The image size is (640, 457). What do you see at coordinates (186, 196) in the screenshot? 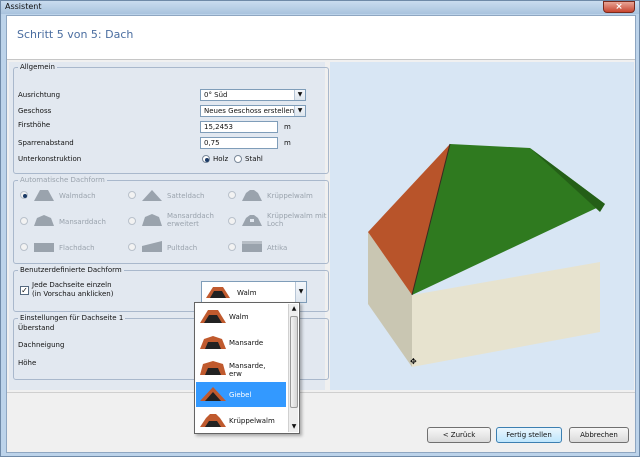
I see `satteldach-label: Satteldach` at bounding box center [186, 196].